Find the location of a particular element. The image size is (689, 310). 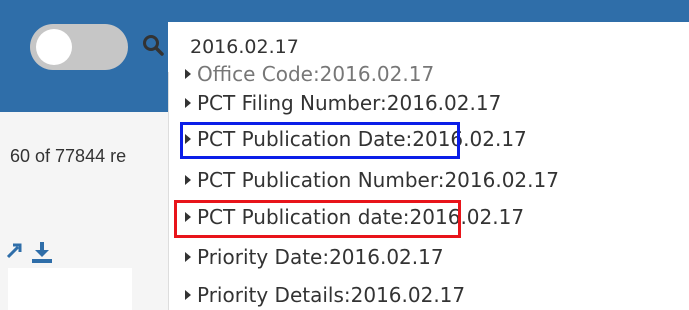

suggestion-label: PCT Publication Number:2016.02.17 is located at coordinates (378, 180).